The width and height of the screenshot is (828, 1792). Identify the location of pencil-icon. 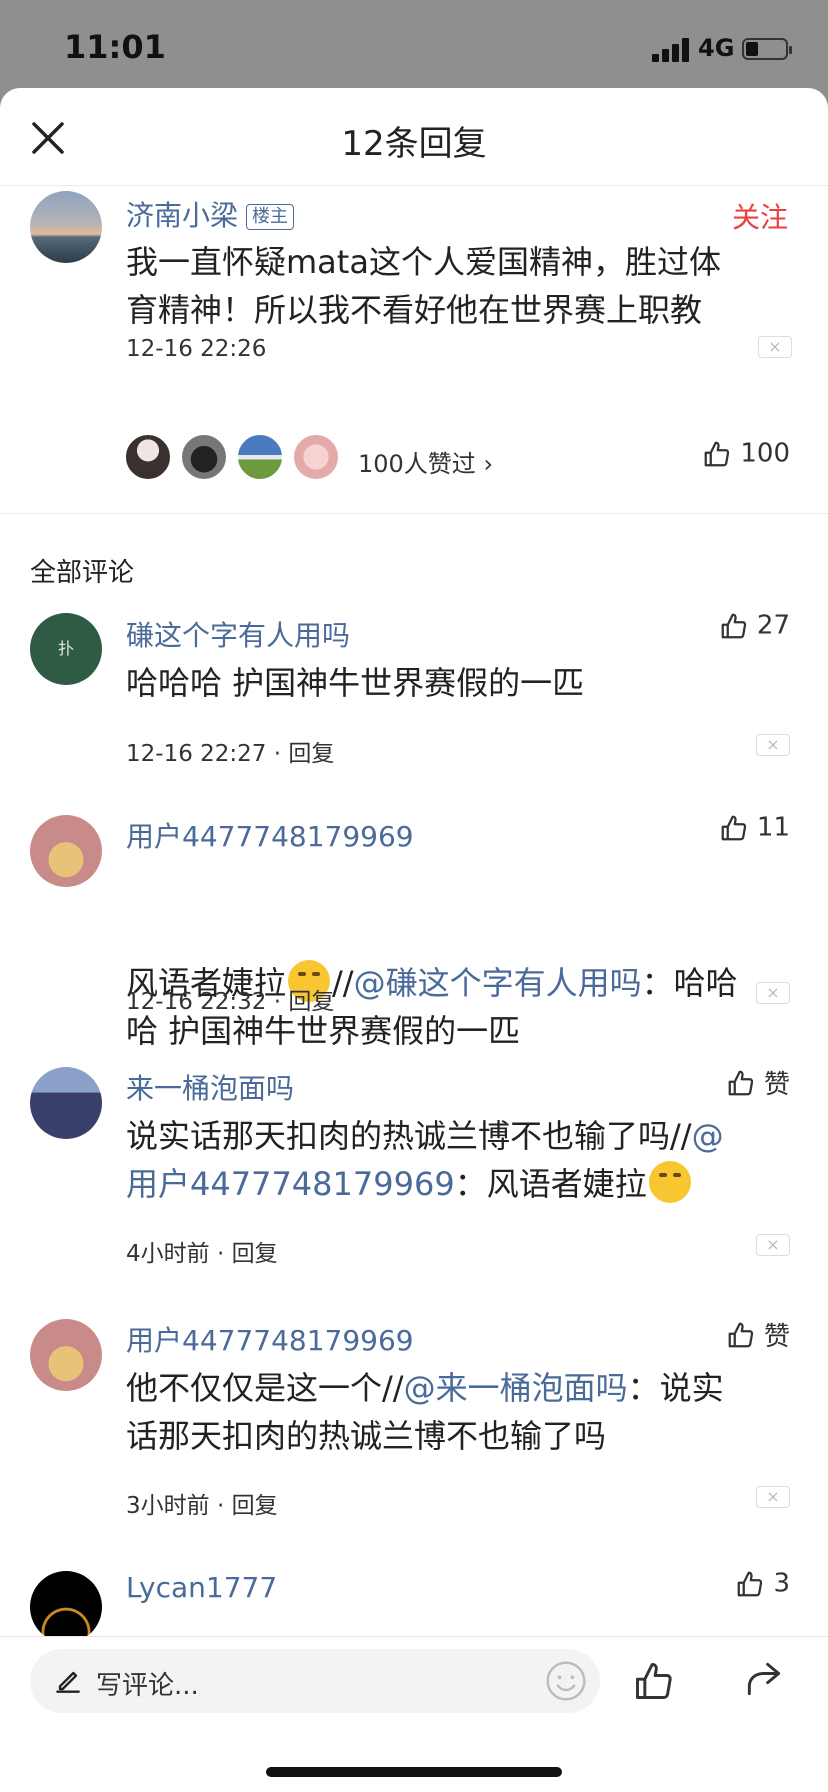
(68, 1682).